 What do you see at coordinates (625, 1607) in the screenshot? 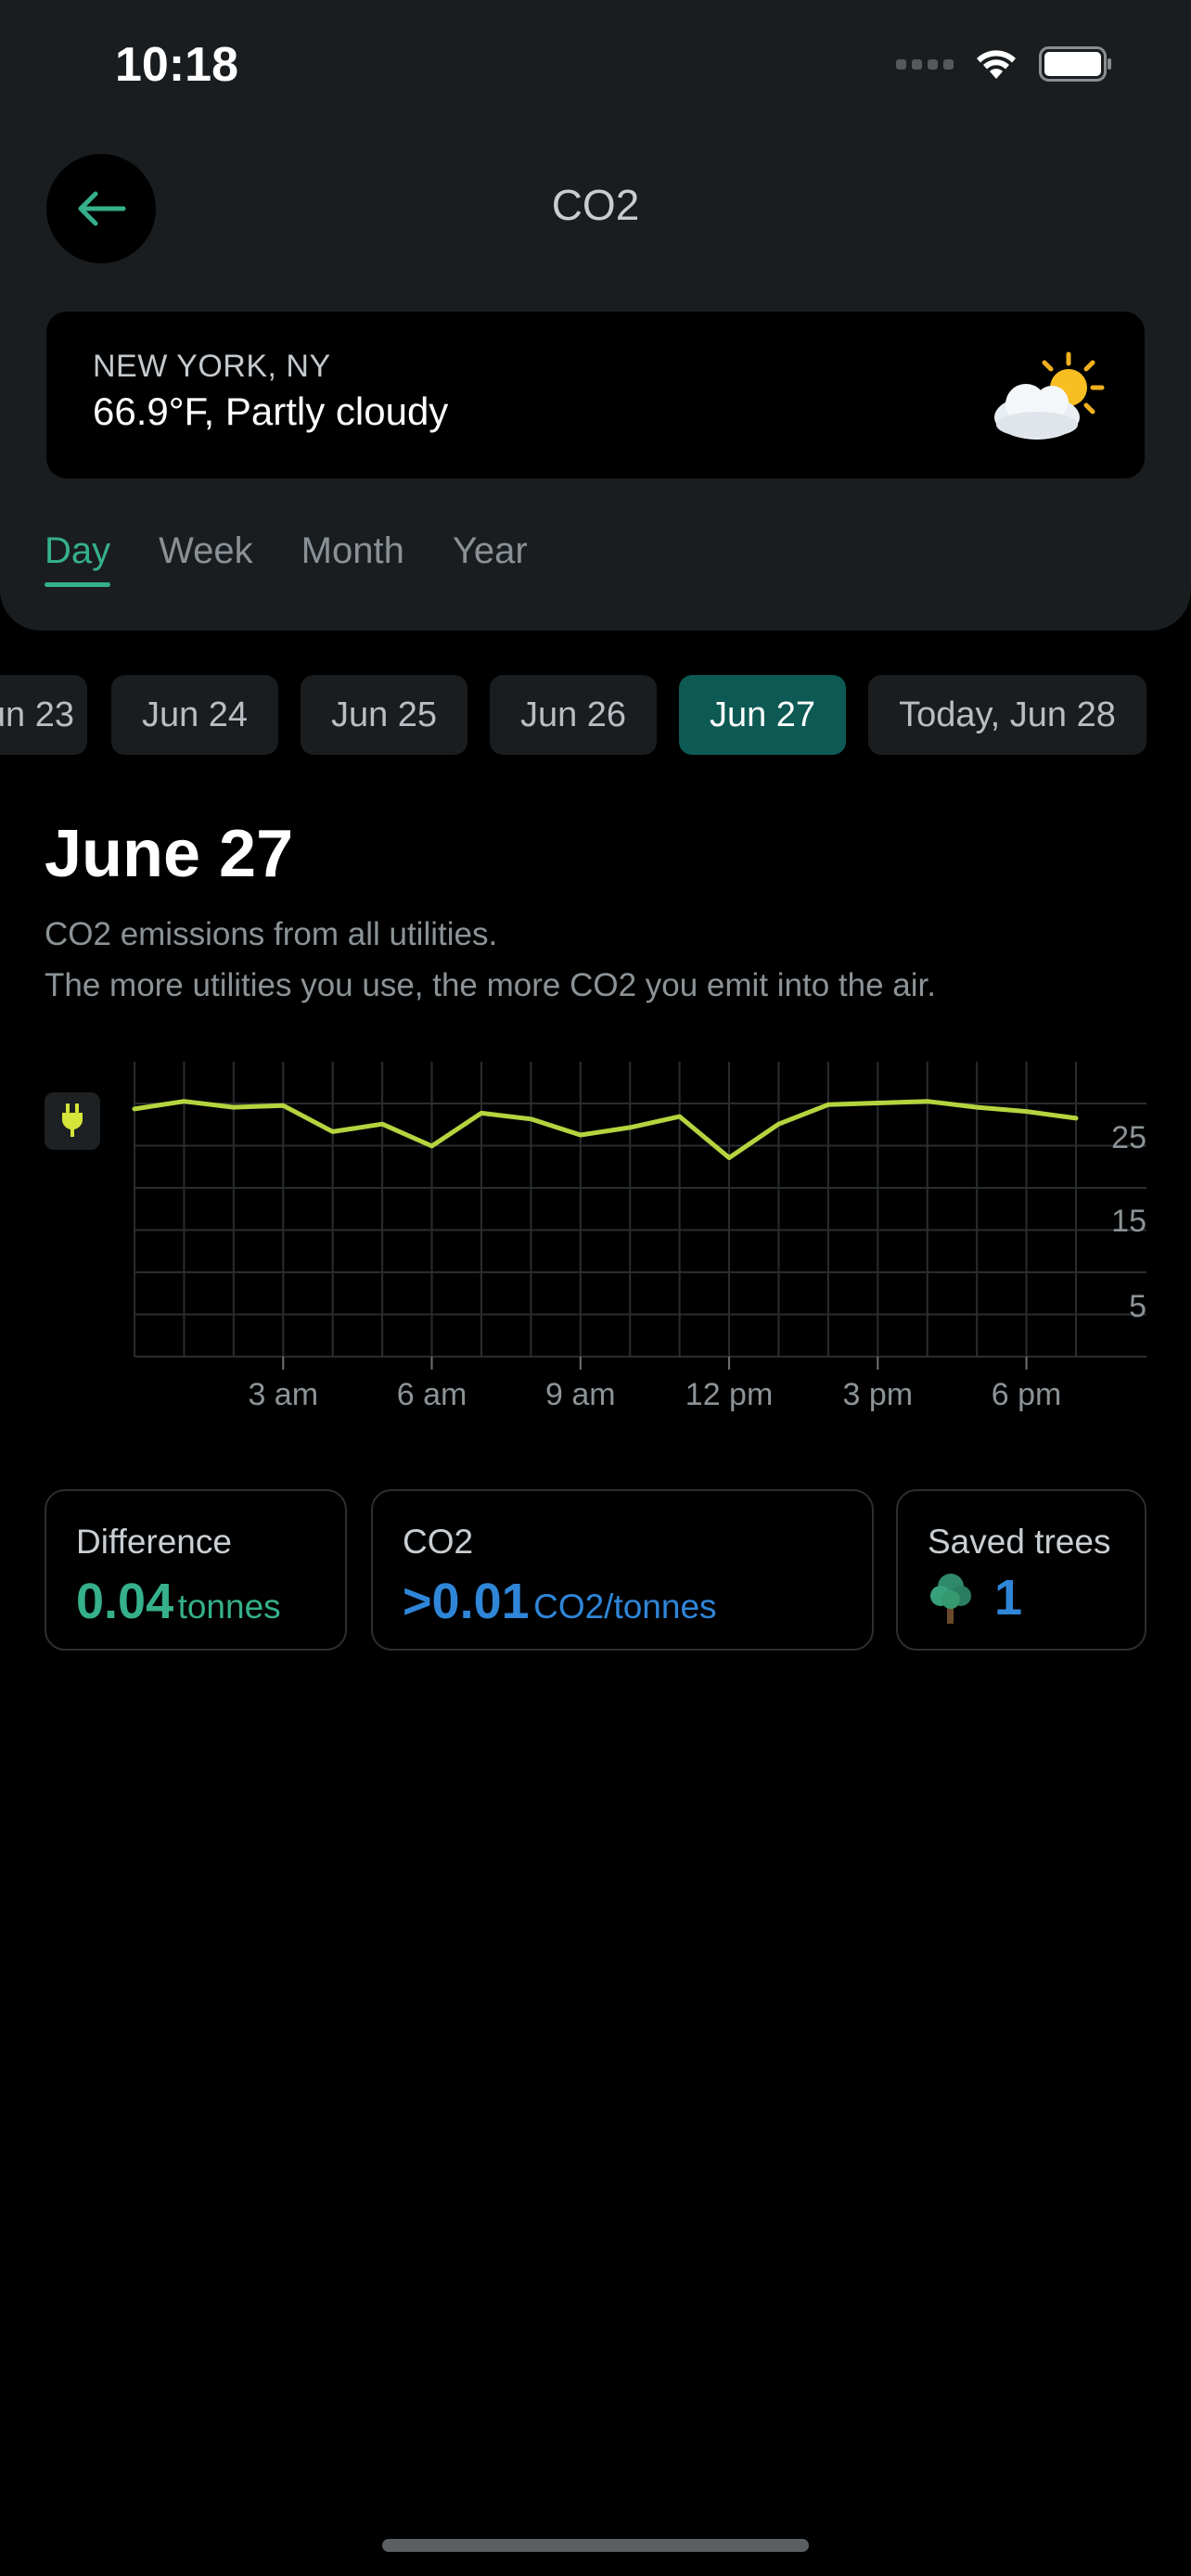
I see `co2-unit: CO2/tonnes` at bounding box center [625, 1607].